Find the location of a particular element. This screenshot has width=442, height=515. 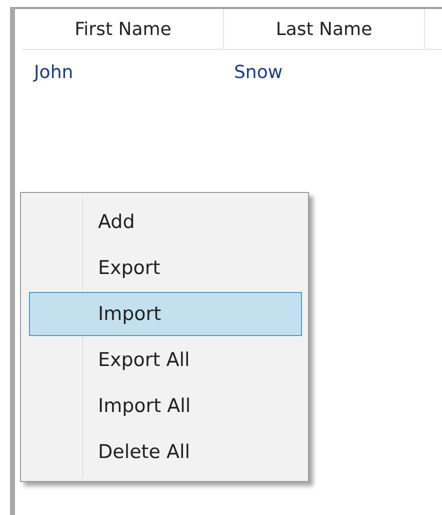

table-row: John Snow is located at coordinates (228, 72).